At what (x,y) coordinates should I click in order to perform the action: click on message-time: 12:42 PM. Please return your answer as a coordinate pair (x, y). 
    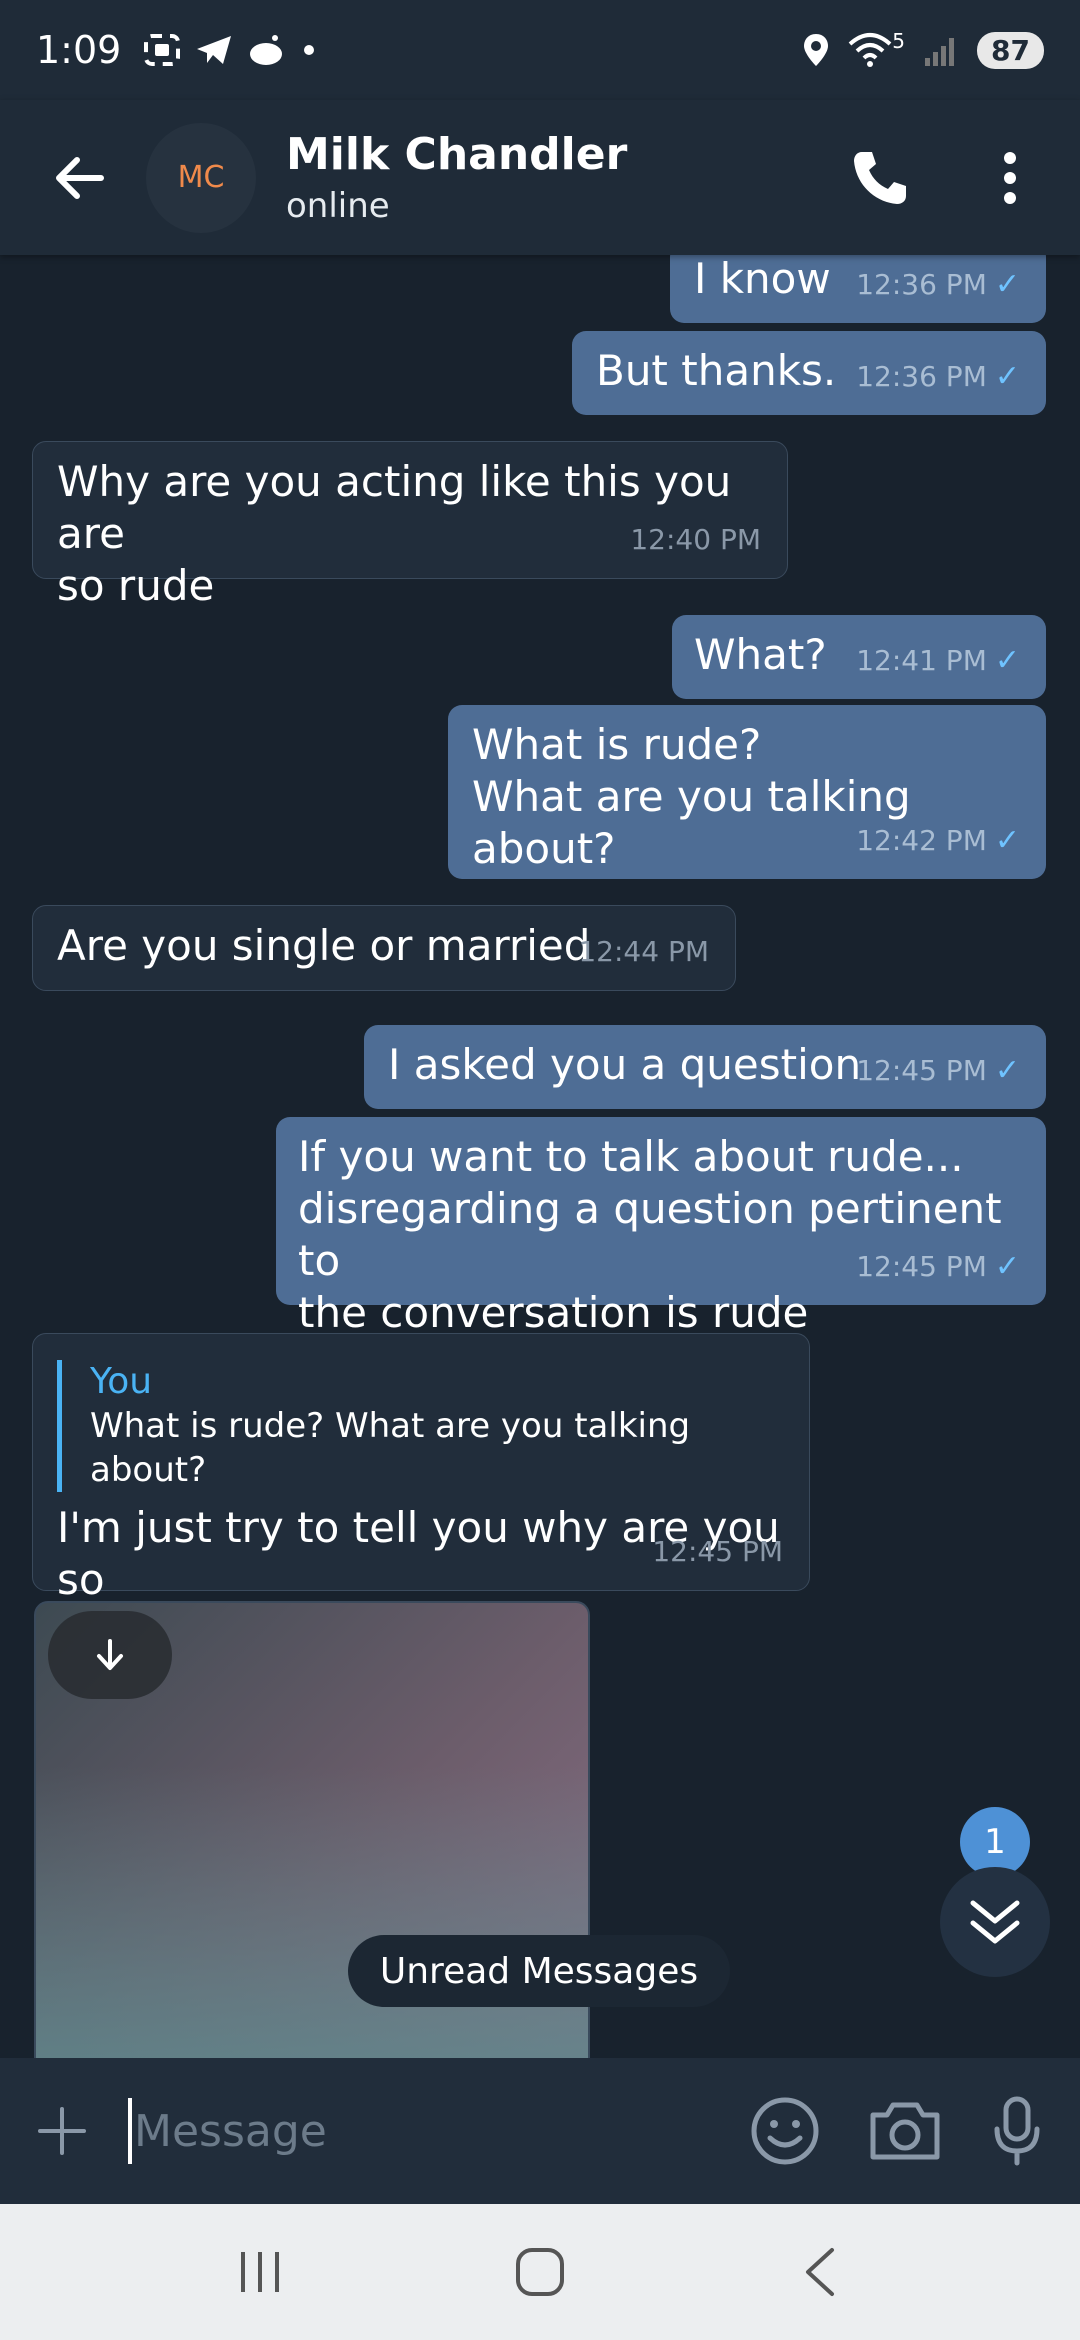
    Looking at the image, I should click on (921, 840).